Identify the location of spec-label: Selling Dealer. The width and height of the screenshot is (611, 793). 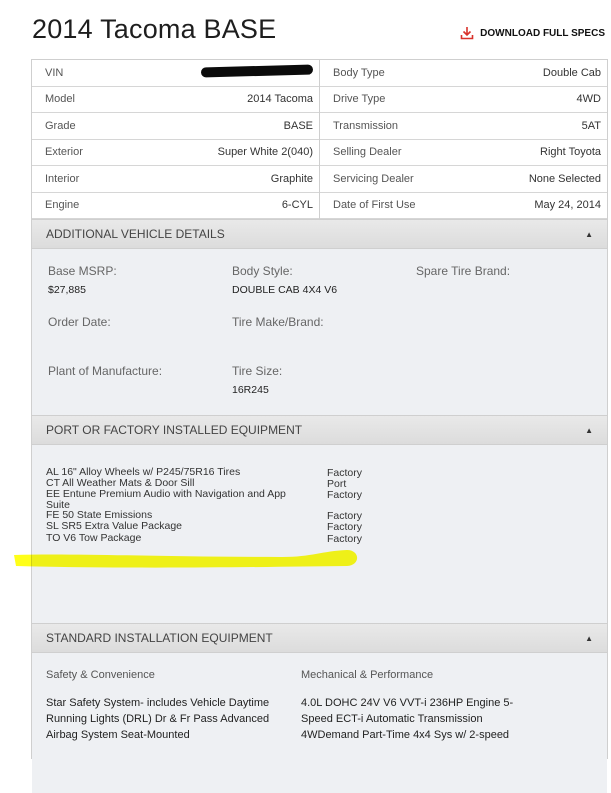
(367, 152).